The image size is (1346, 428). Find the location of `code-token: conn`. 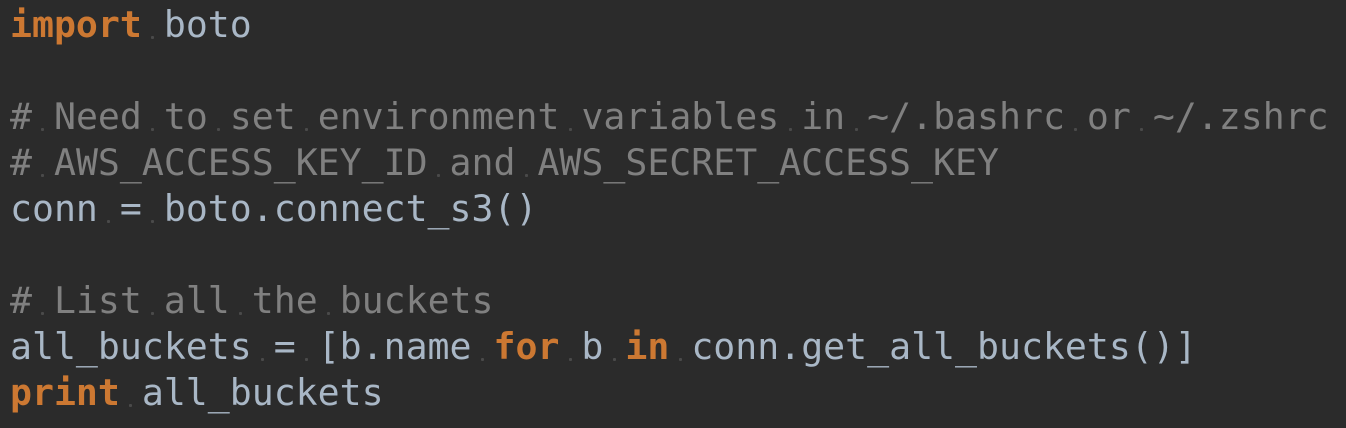

code-token: conn is located at coordinates (54, 208).